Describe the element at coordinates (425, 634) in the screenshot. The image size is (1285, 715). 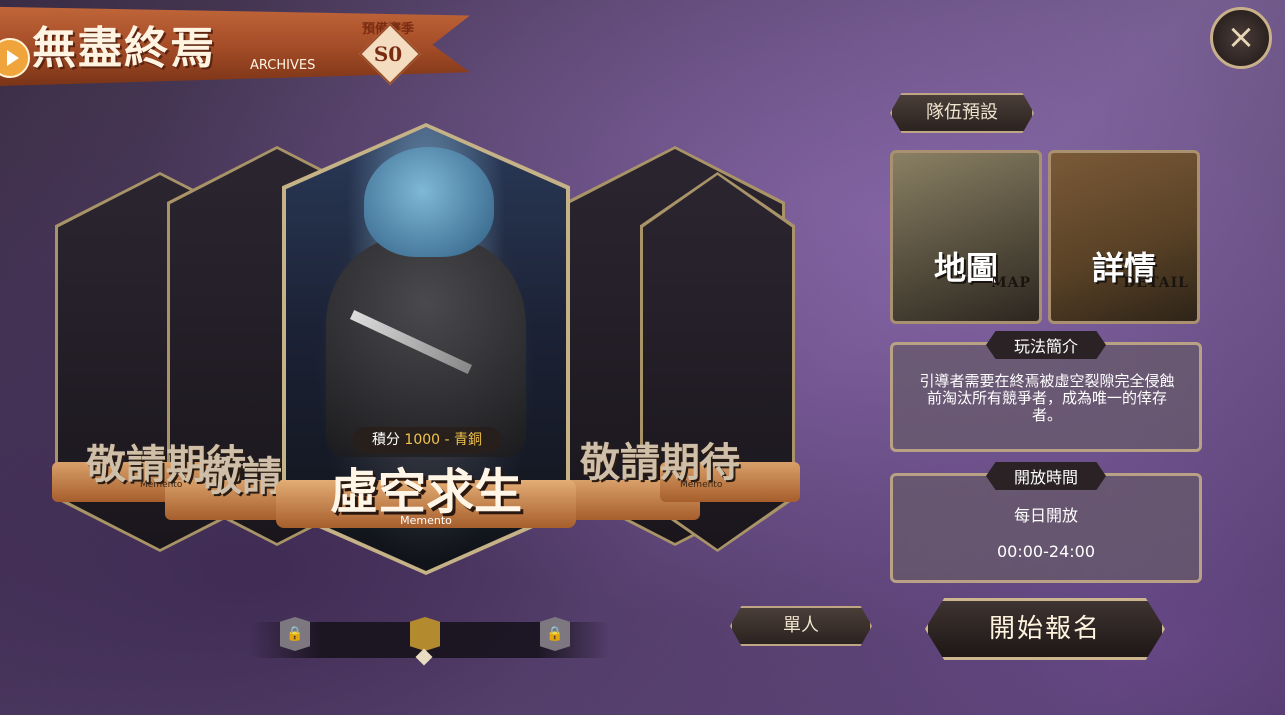
I see `pager-active-indicator` at that location.